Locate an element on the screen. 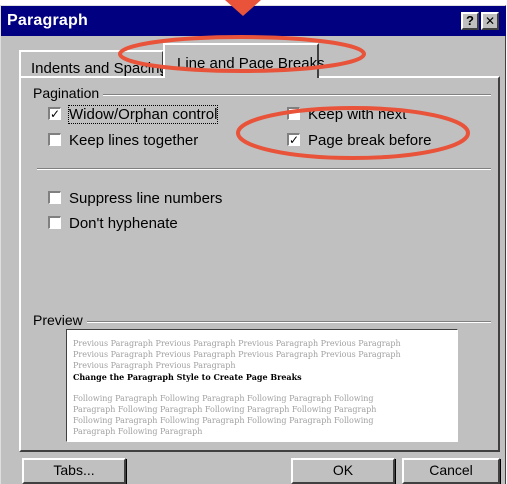 This screenshot has height=484, width=507. pagination-divider is located at coordinates (264, 95).